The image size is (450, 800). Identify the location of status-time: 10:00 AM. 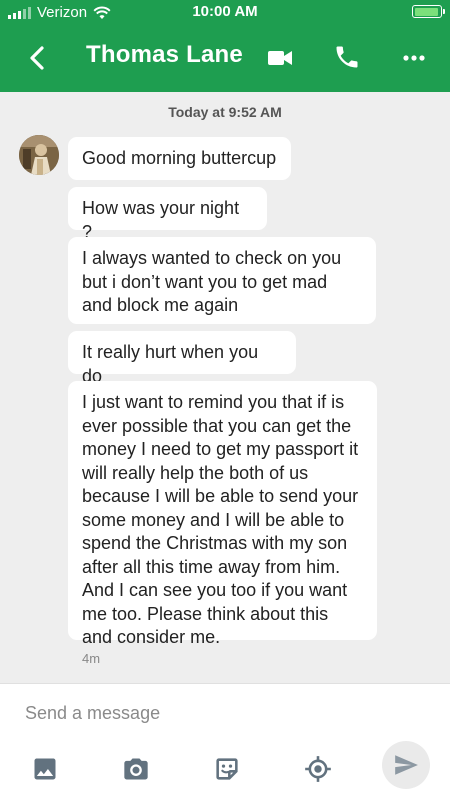
(225, 11).